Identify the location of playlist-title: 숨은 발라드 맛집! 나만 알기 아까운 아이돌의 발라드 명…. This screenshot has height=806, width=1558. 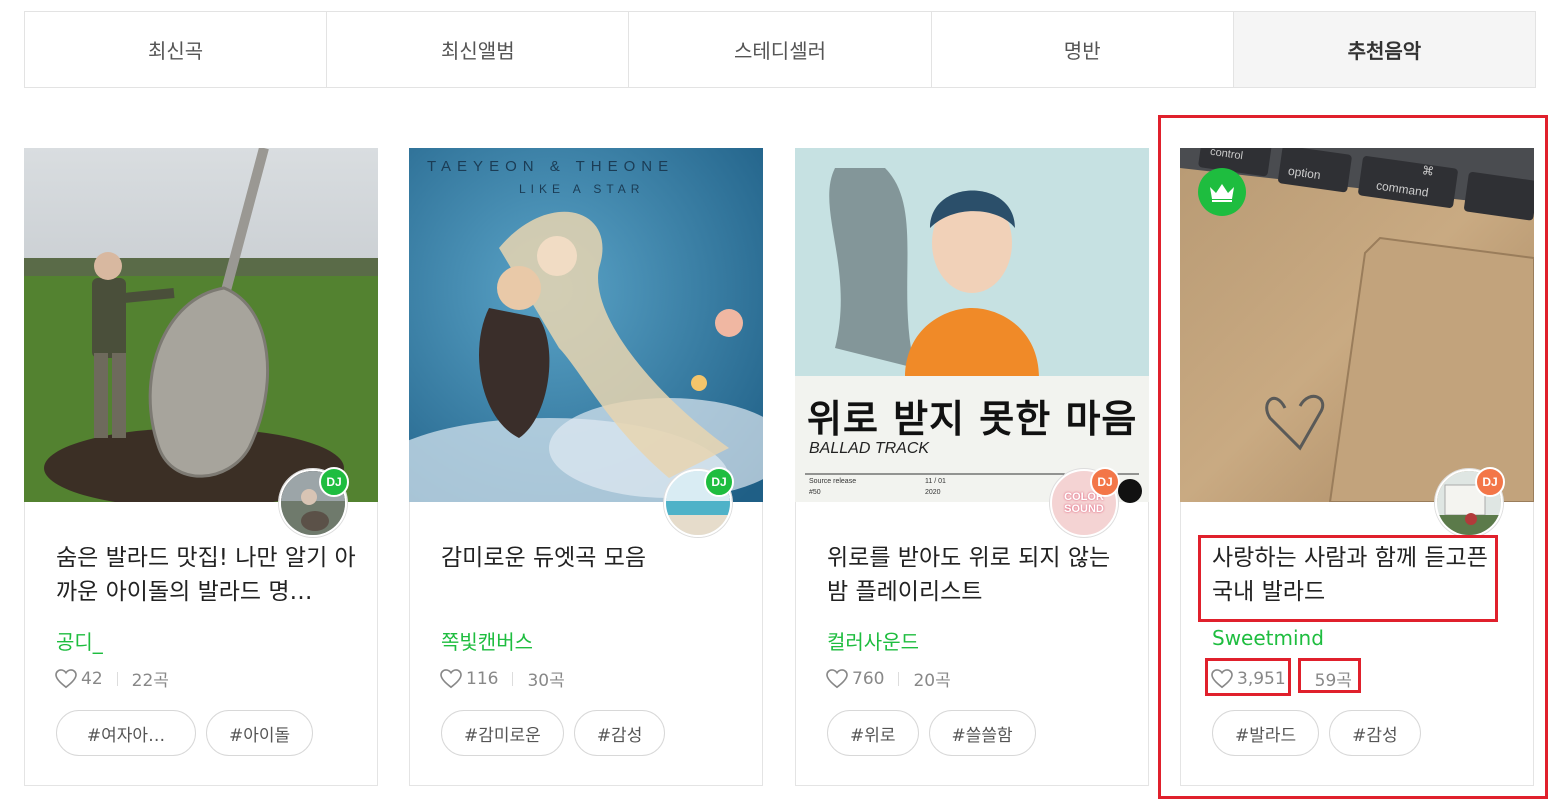
(206, 575).